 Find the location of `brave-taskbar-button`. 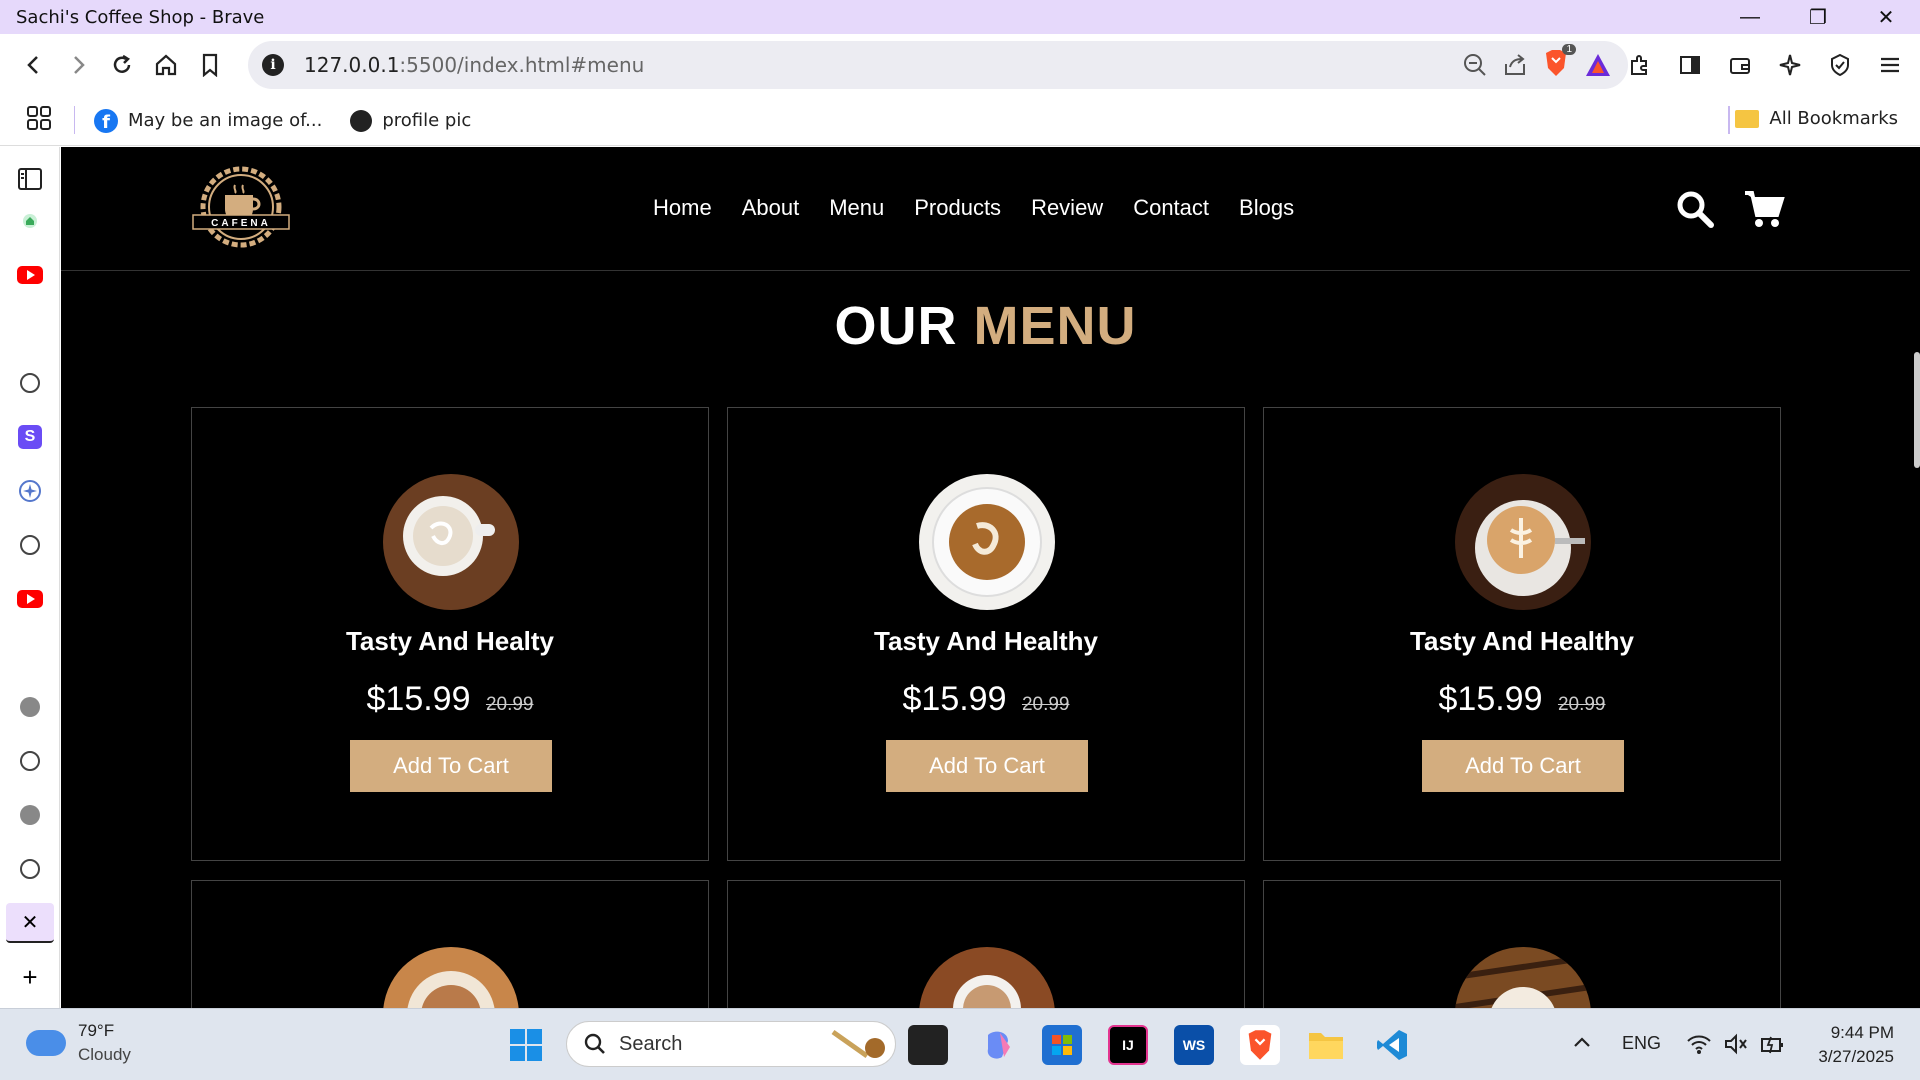

brave-taskbar-button is located at coordinates (1260, 1045).